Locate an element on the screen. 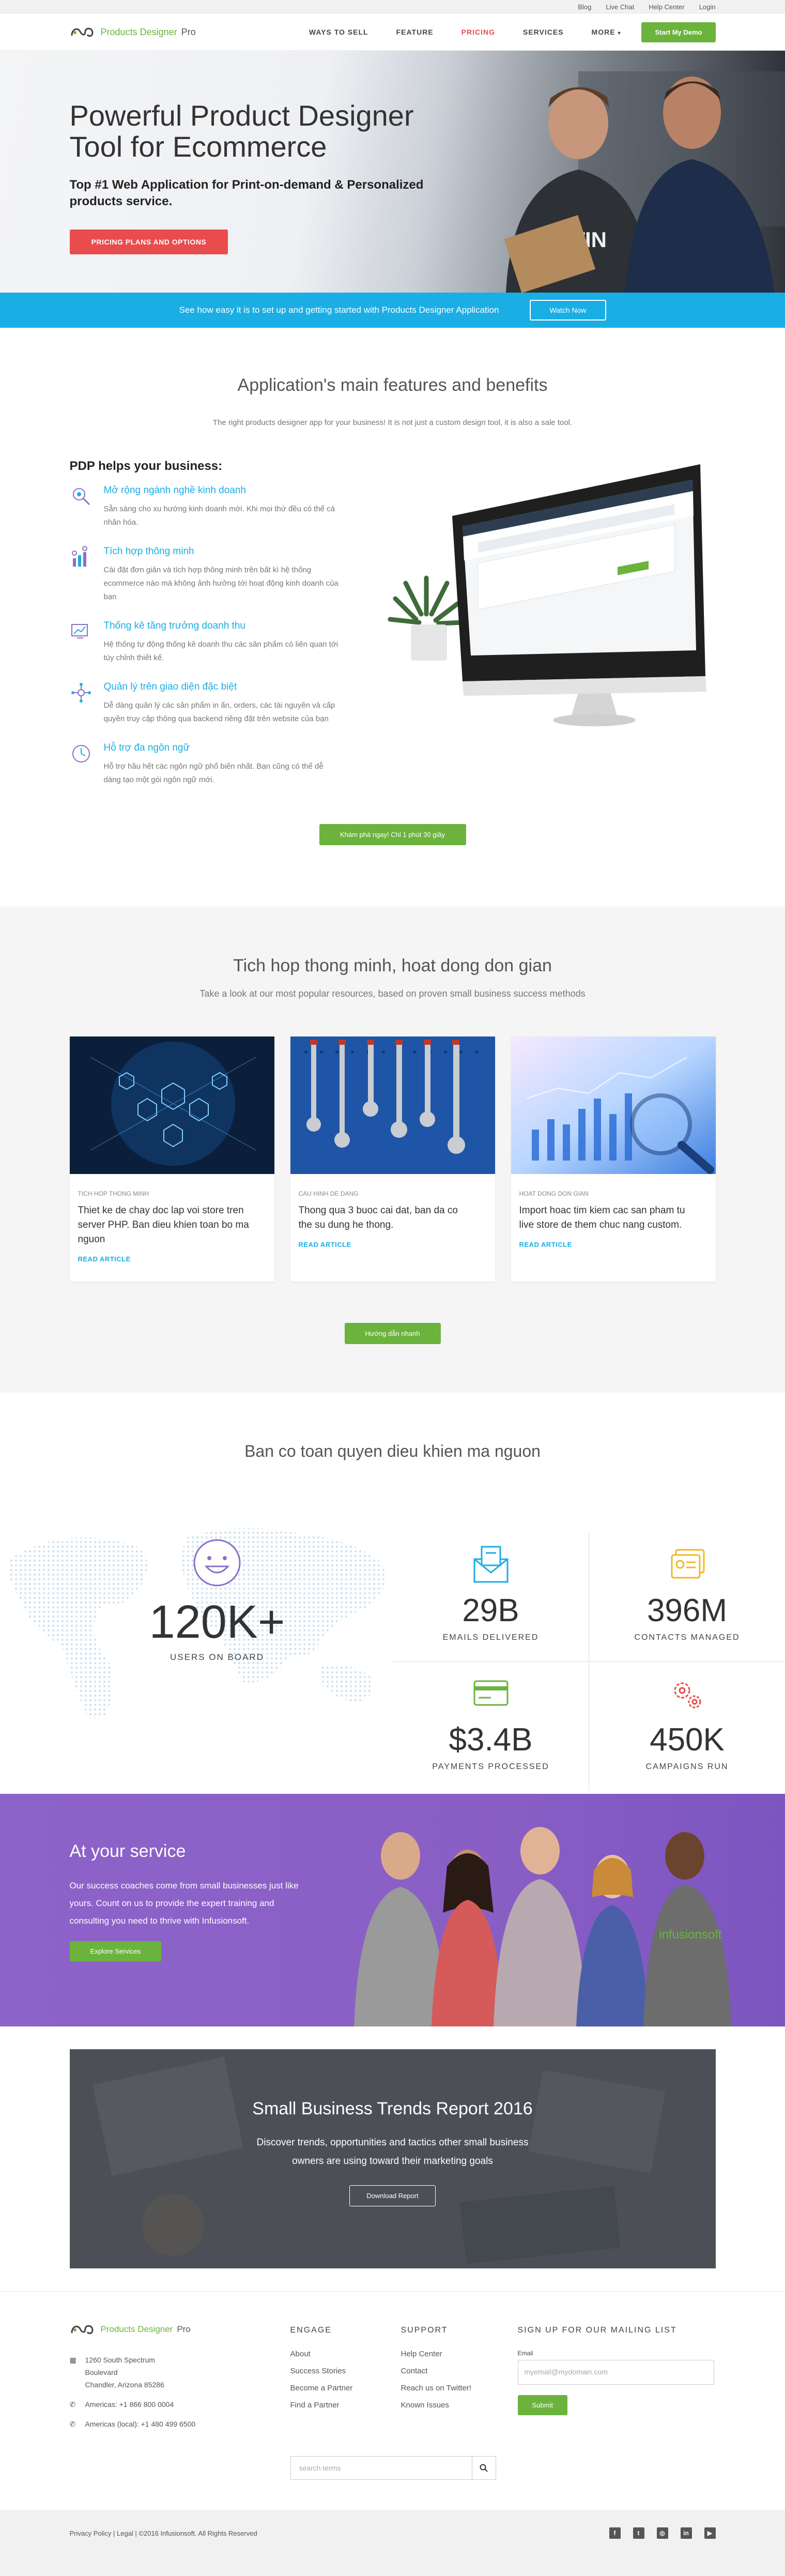 The height and width of the screenshot is (2576, 785). users-label: USERS ON BOARD is located at coordinates (217, 1657).